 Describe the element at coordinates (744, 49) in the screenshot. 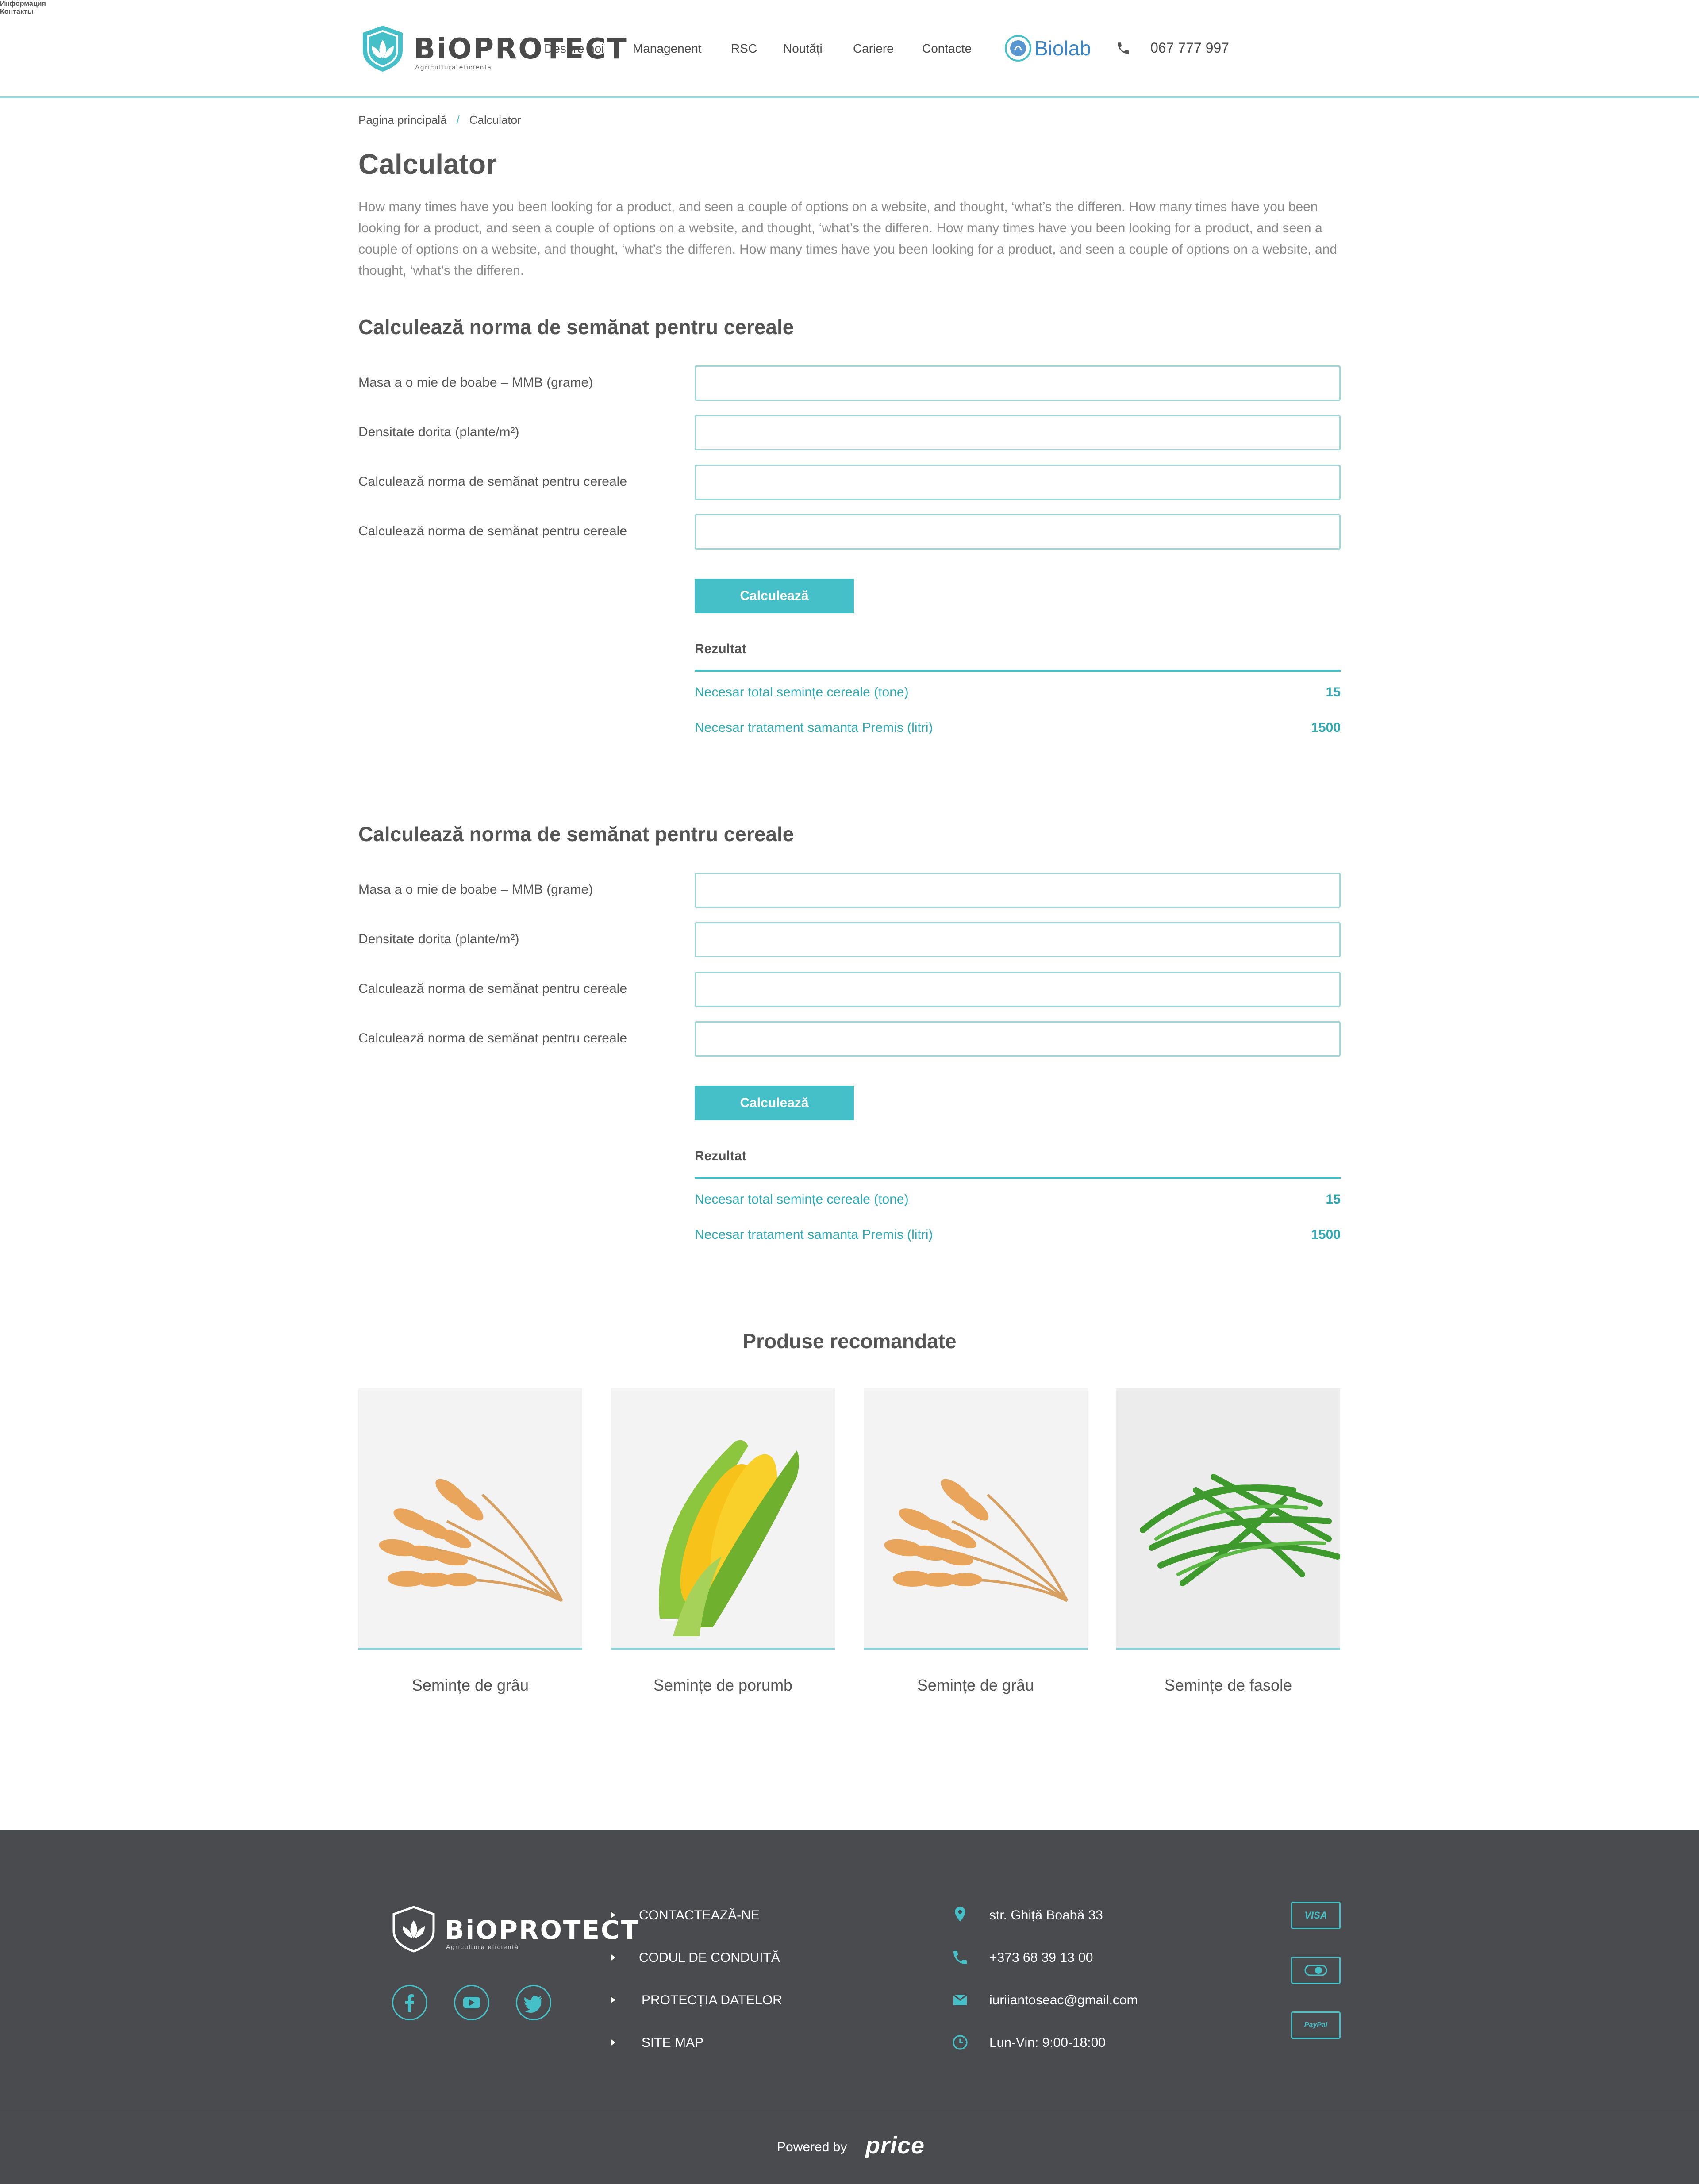

I see `nav-rsc: RSC` at that location.